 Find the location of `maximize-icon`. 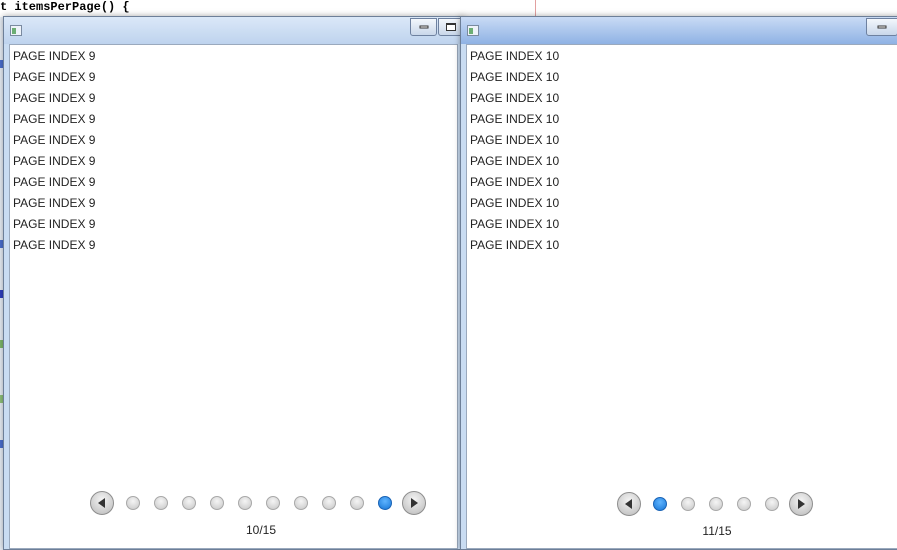

maximize-icon is located at coordinates (450, 27).